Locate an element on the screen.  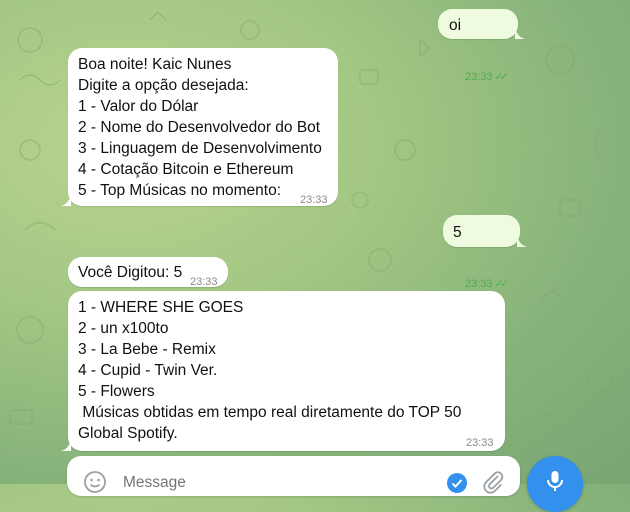
message-composer is located at coordinates (293, 476).